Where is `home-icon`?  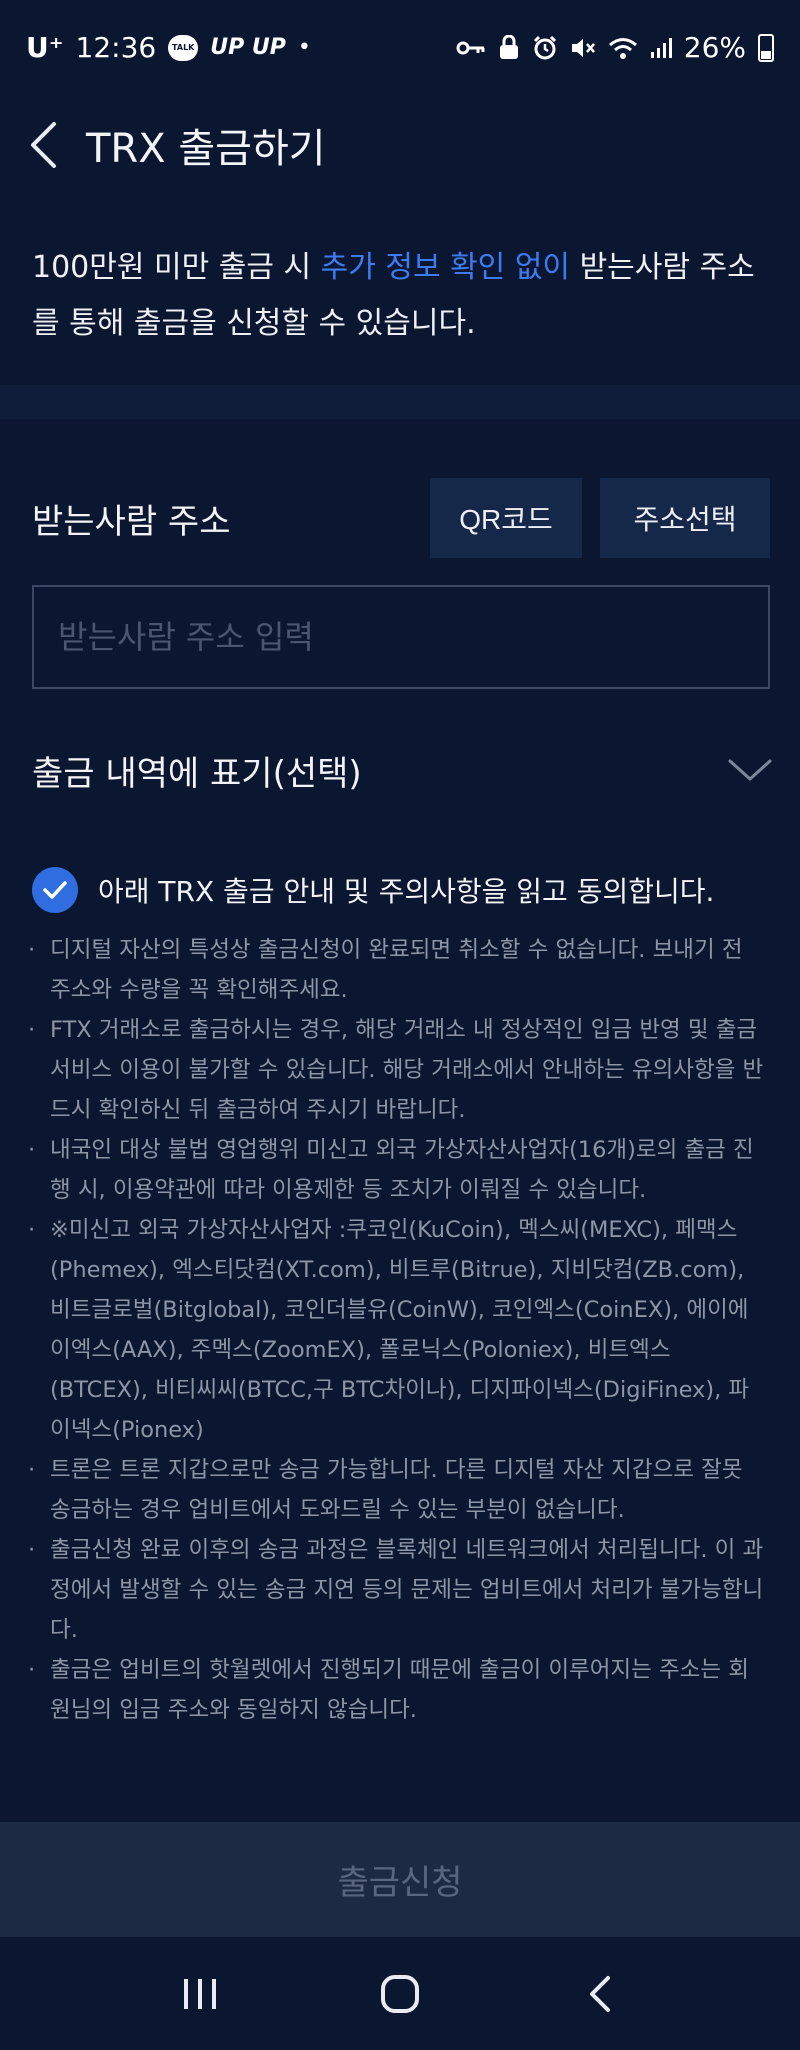 home-icon is located at coordinates (400, 1993).